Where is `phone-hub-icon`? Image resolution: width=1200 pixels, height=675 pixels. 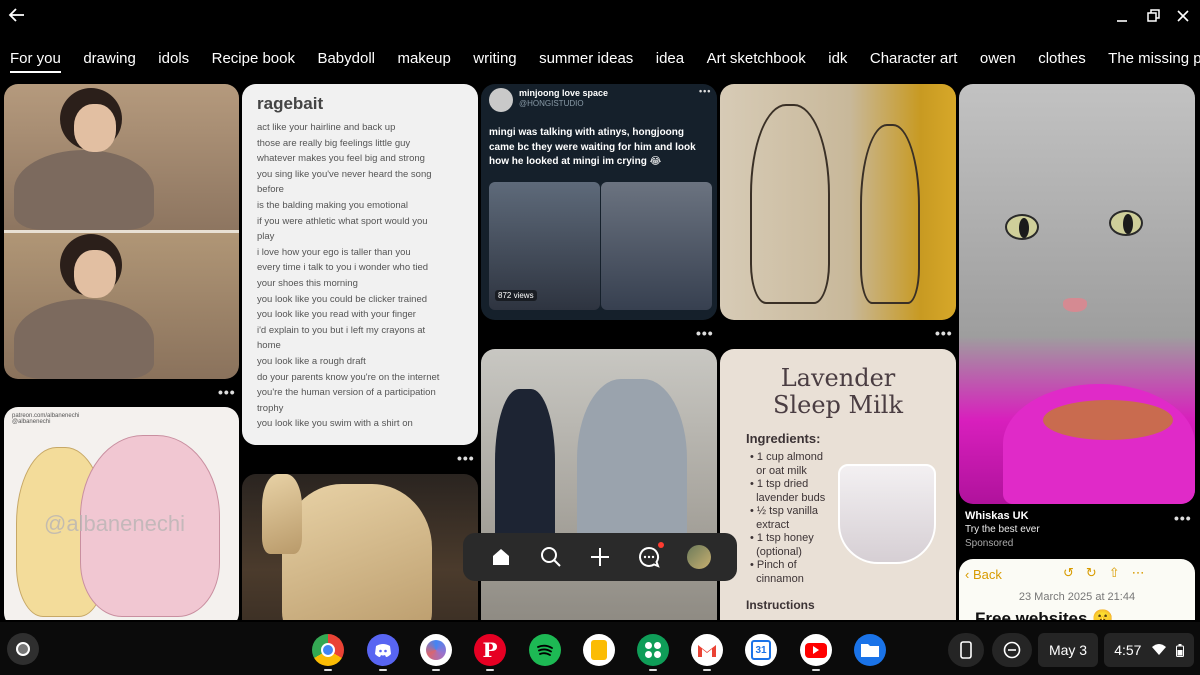 phone-hub-icon is located at coordinates (966, 650).